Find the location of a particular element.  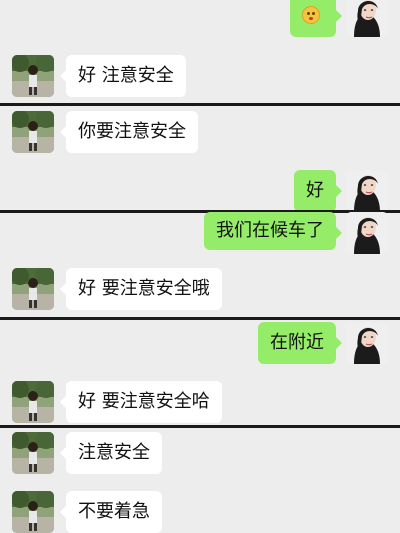

message-bubble-incoming: 好 要注意安全哦 is located at coordinates (141, 289).